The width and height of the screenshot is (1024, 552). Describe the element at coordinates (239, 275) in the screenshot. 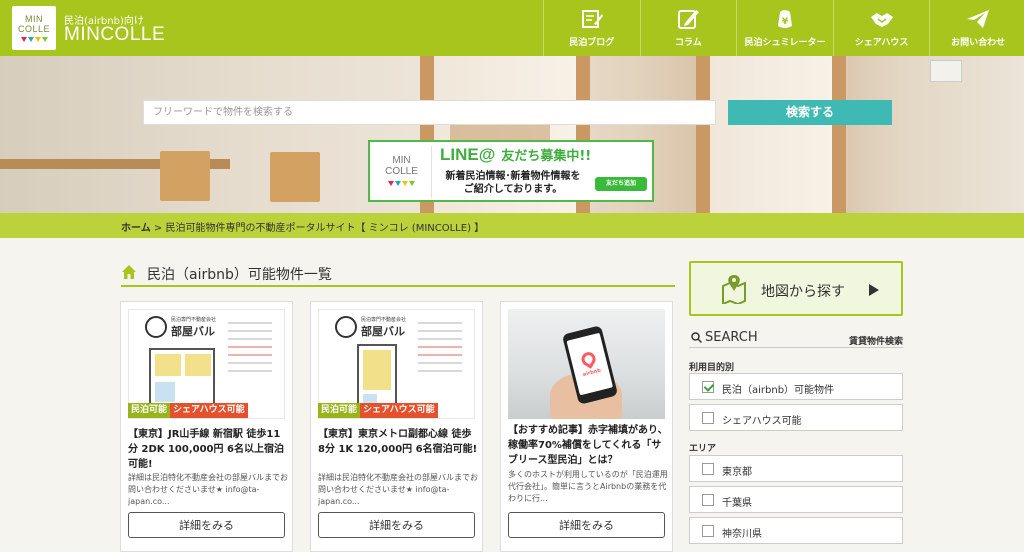

I see `section-title: 民泊（airbnb）可能物件一覧` at that location.